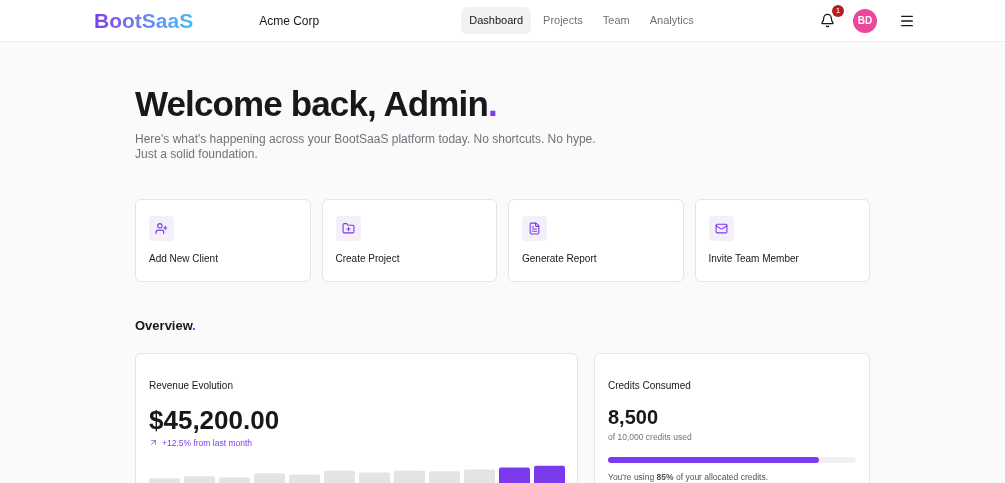 This screenshot has height=483, width=1005. What do you see at coordinates (616, 20) in the screenshot?
I see `nav-tab: Team` at bounding box center [616, 20].